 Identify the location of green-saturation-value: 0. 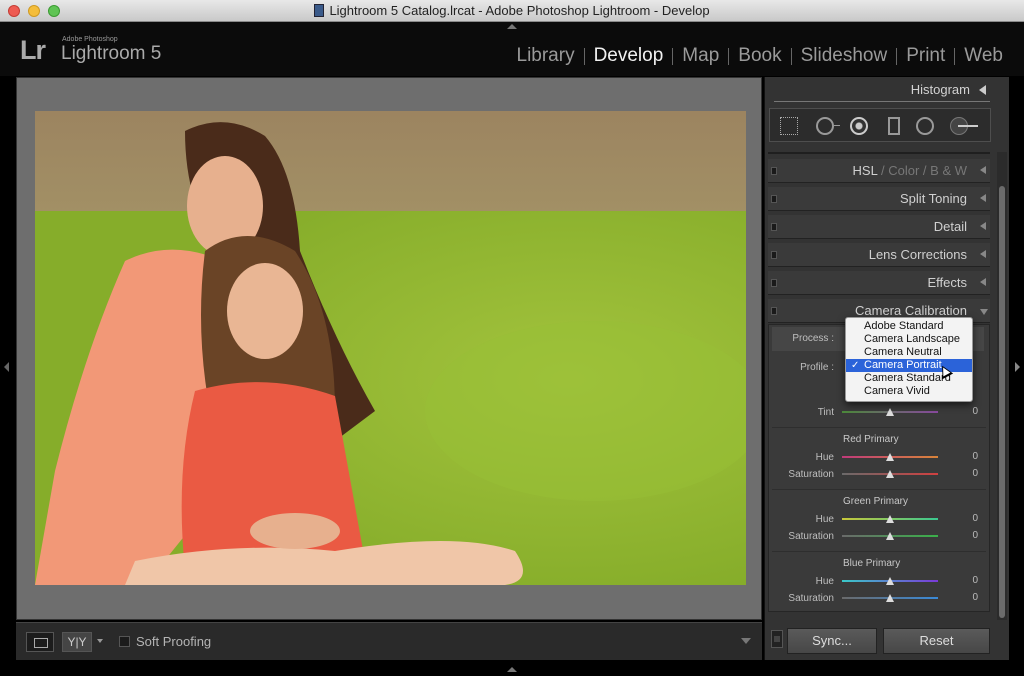
(969, 535).